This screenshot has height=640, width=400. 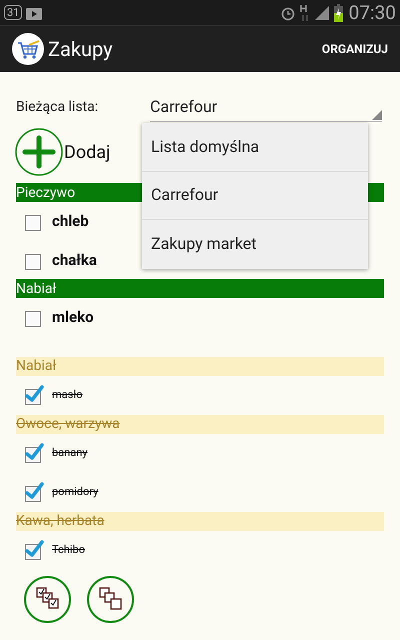 What do you see at coordinates (305, 13) in the screenshot?
I see `data-signal-icon` at bounding box center [305, 13].